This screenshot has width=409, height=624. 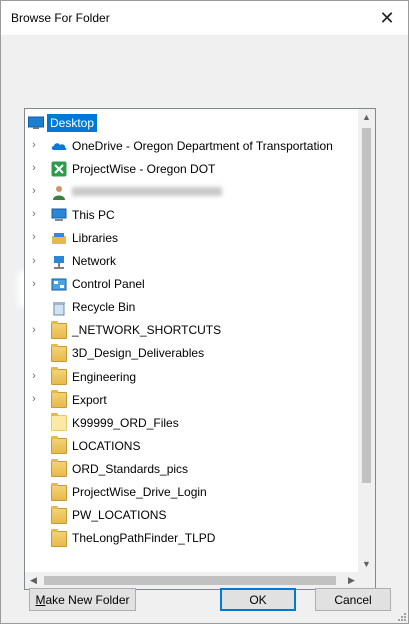 I want to click on onedrive-cloud-icon, so click(x=59, y=146).